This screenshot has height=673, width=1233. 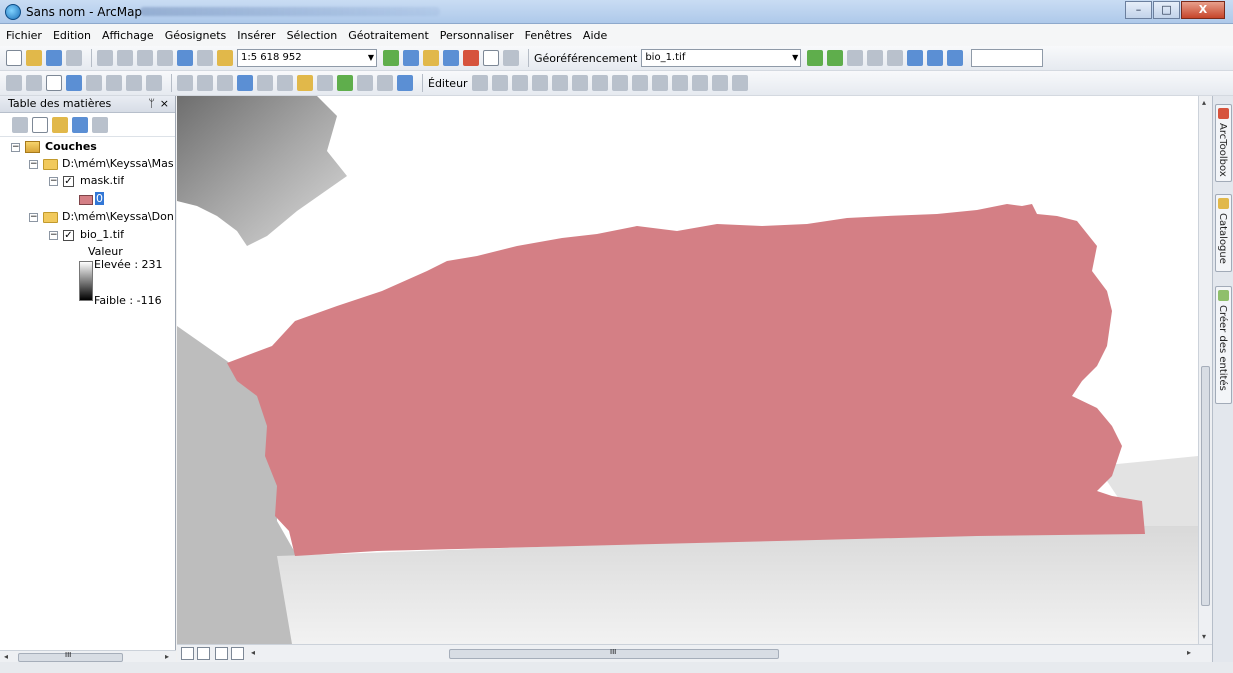 What do you see at coordinates (196, 35) in the screenshot?
I see `menu-geosignets: Géosignets` at bounding box center [196, 35].